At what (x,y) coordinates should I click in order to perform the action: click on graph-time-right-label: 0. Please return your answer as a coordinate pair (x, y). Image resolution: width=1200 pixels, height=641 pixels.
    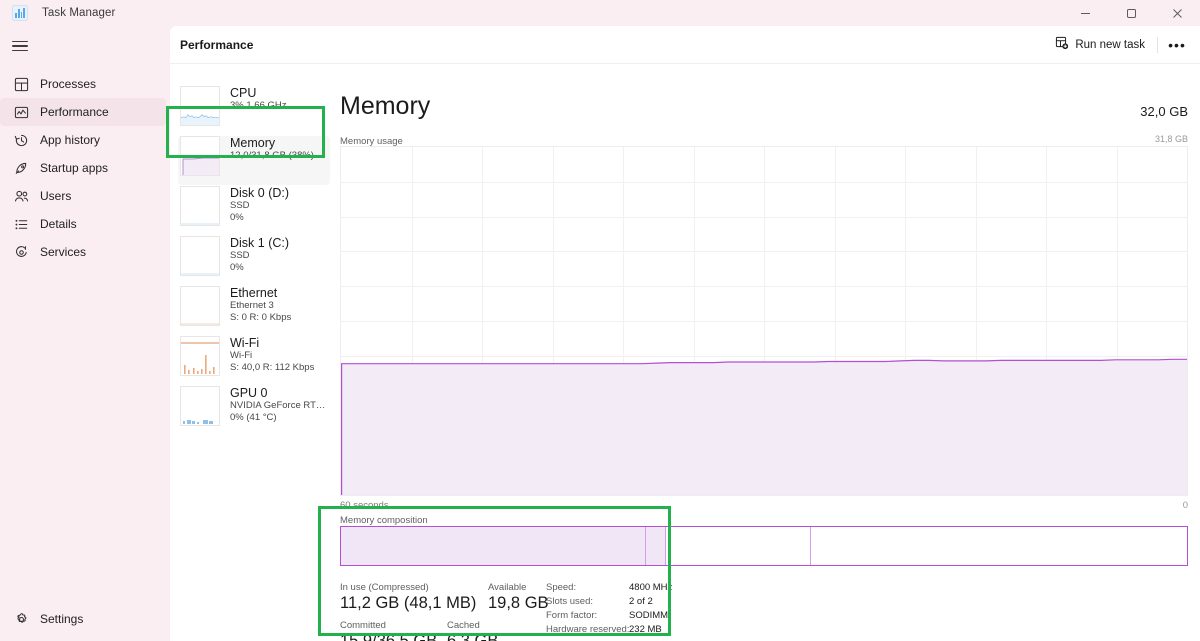
    Looking at the image, I should click on (1185, 505).